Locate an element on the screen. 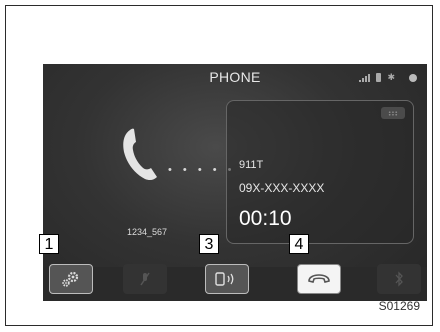 The width and height of the screenshot is (440, 332). handsfree-button is located at coordinates (227, 279).